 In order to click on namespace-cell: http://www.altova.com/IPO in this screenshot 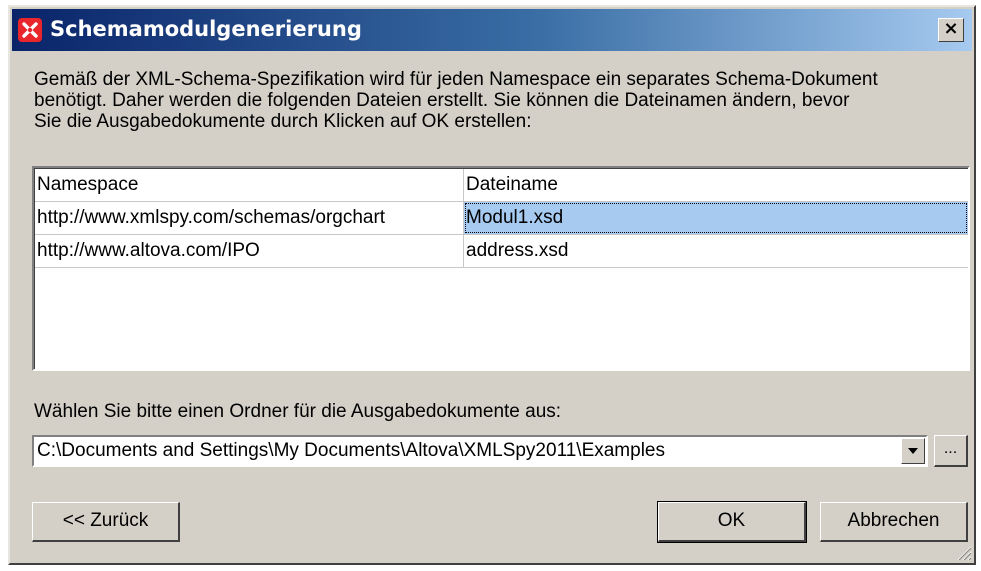, I will do `click(249, 251)`.